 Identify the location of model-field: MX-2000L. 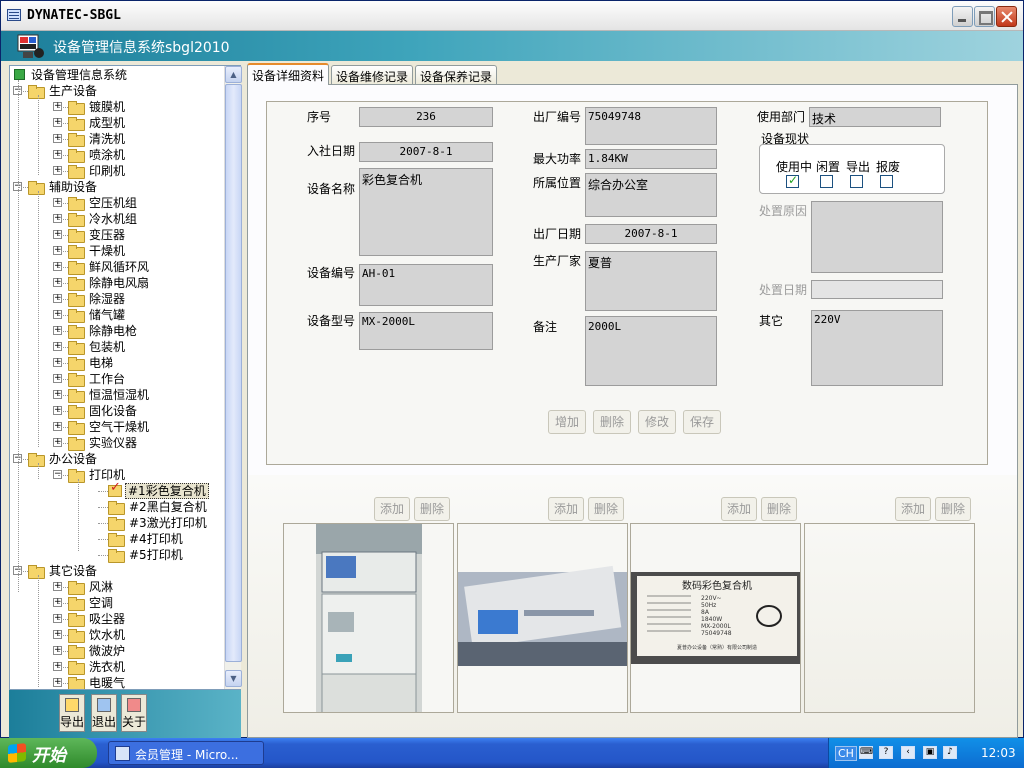
(426, 331).